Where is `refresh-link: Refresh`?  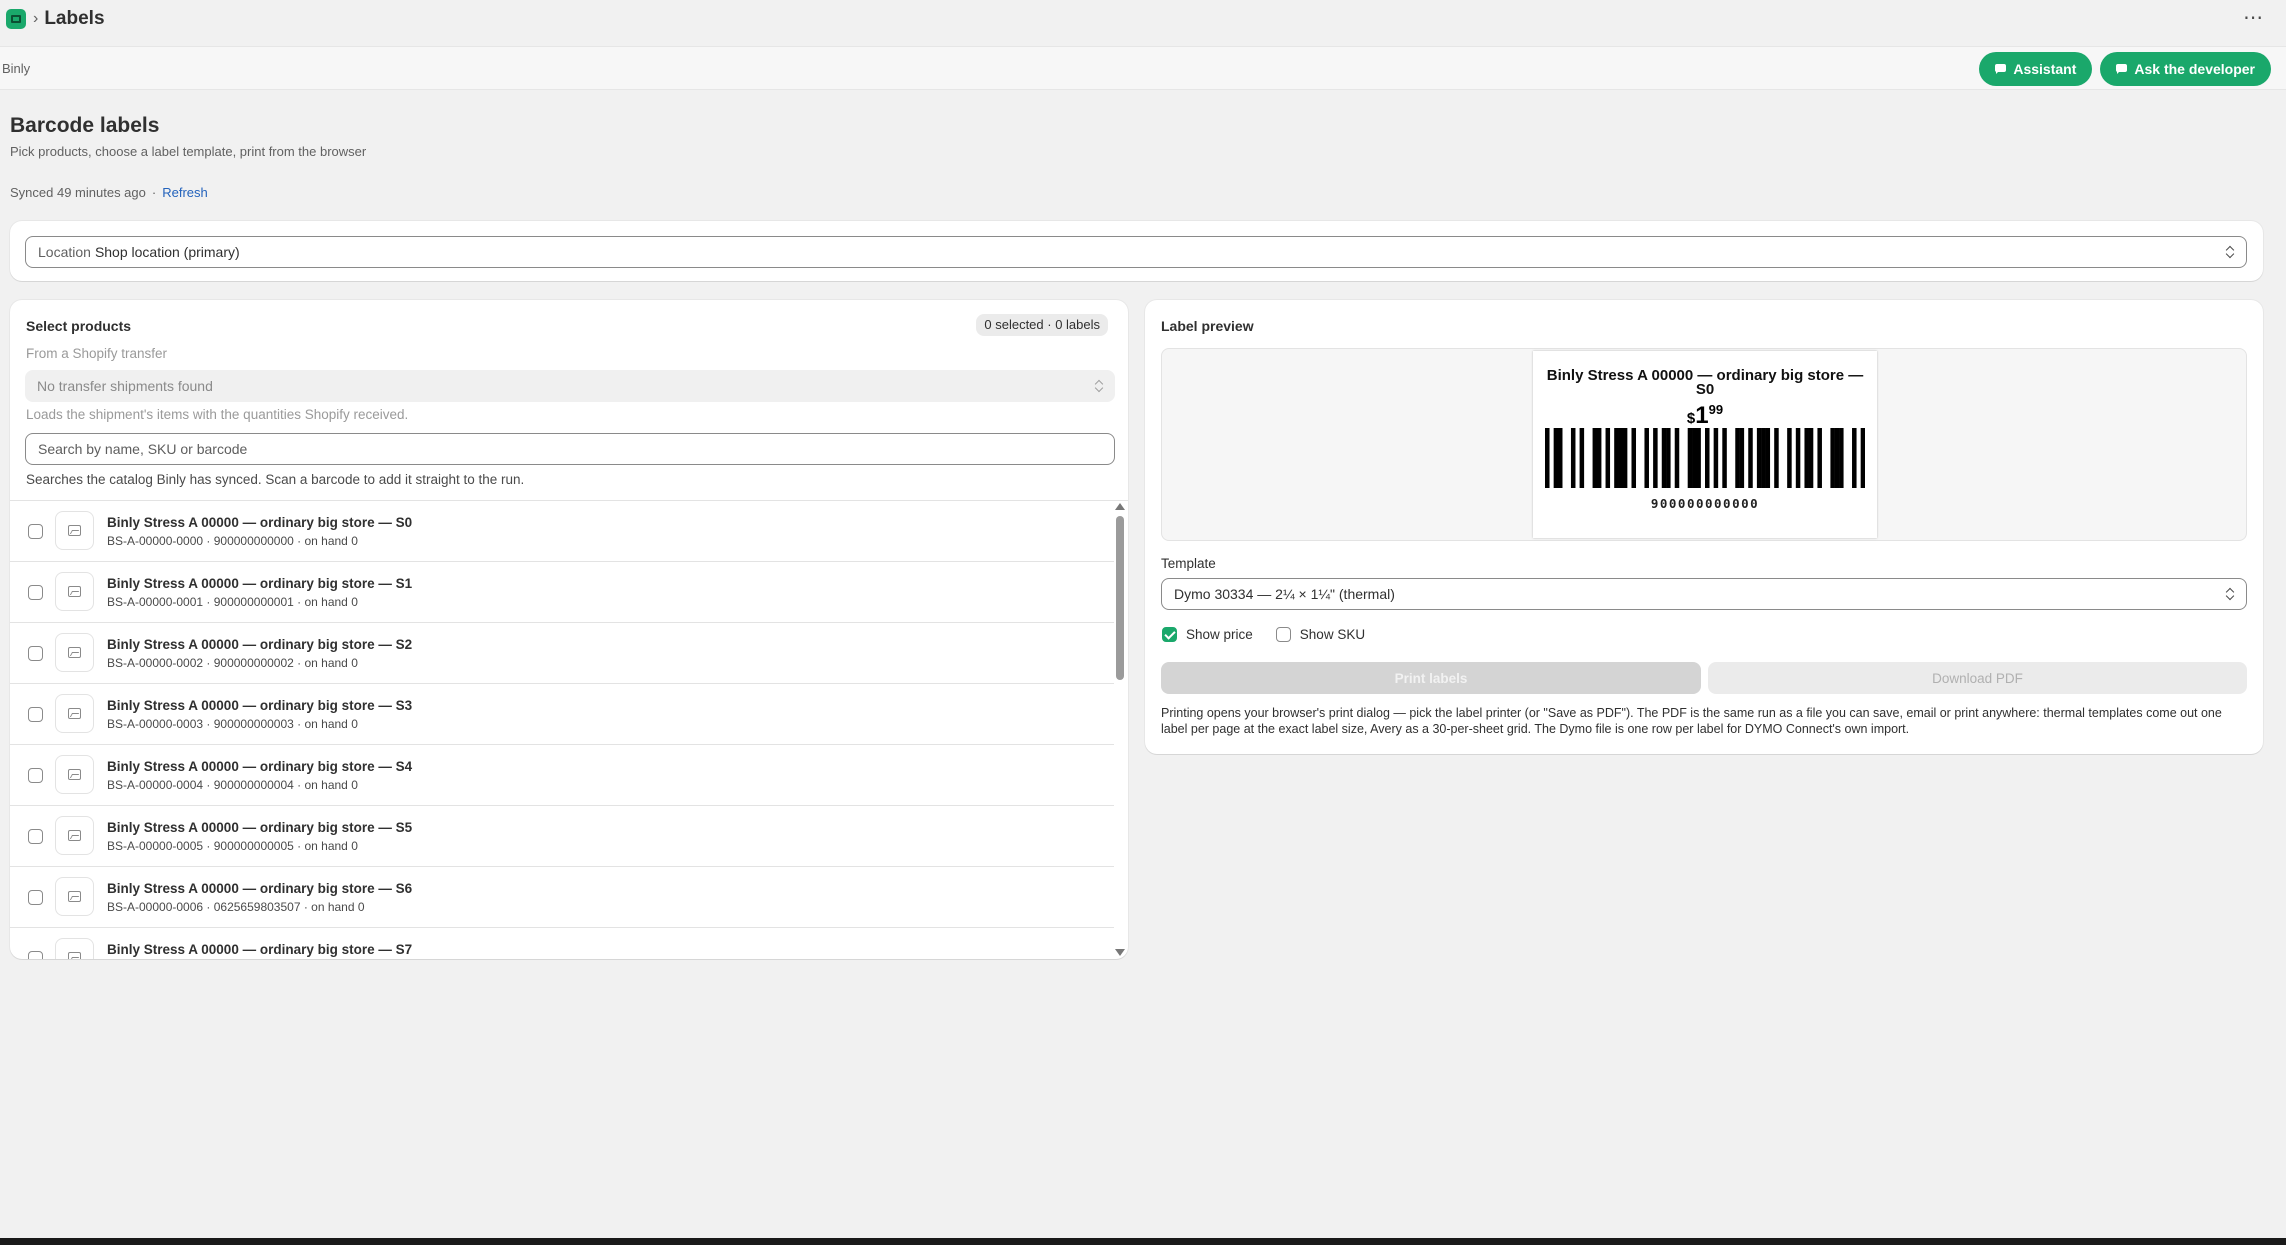 refresh-link: Refresh is located at coordinates (185, 192).